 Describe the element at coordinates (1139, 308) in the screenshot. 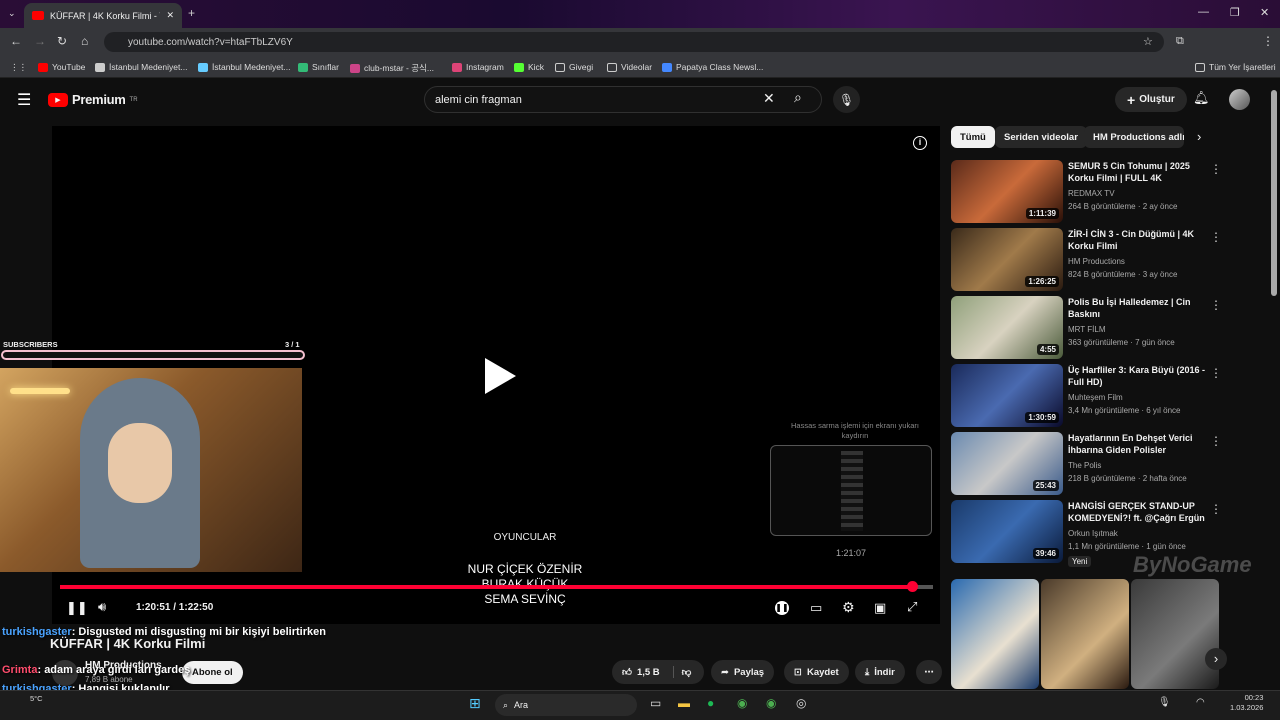

I see `recommendation-title: Polis Bu İşi Halledemez | Cin Baskını` at that location.